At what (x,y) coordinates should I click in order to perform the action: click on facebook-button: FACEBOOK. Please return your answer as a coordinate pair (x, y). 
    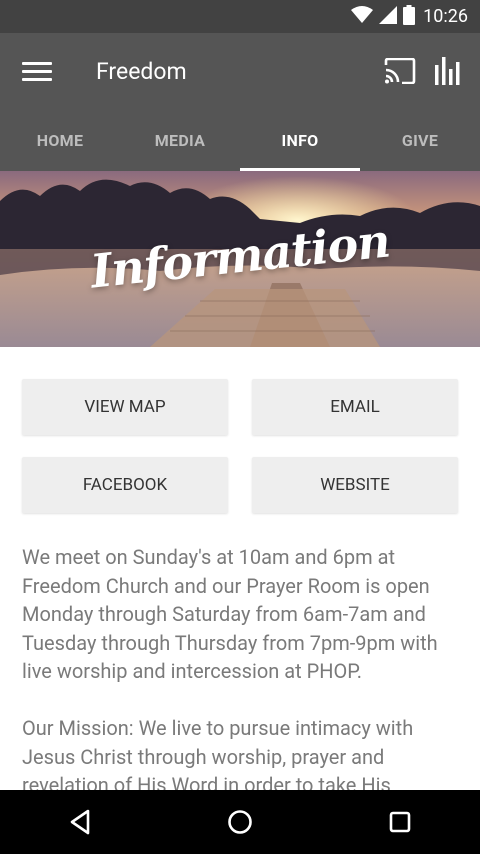
    Looking at the image, I should click on (125, 485).